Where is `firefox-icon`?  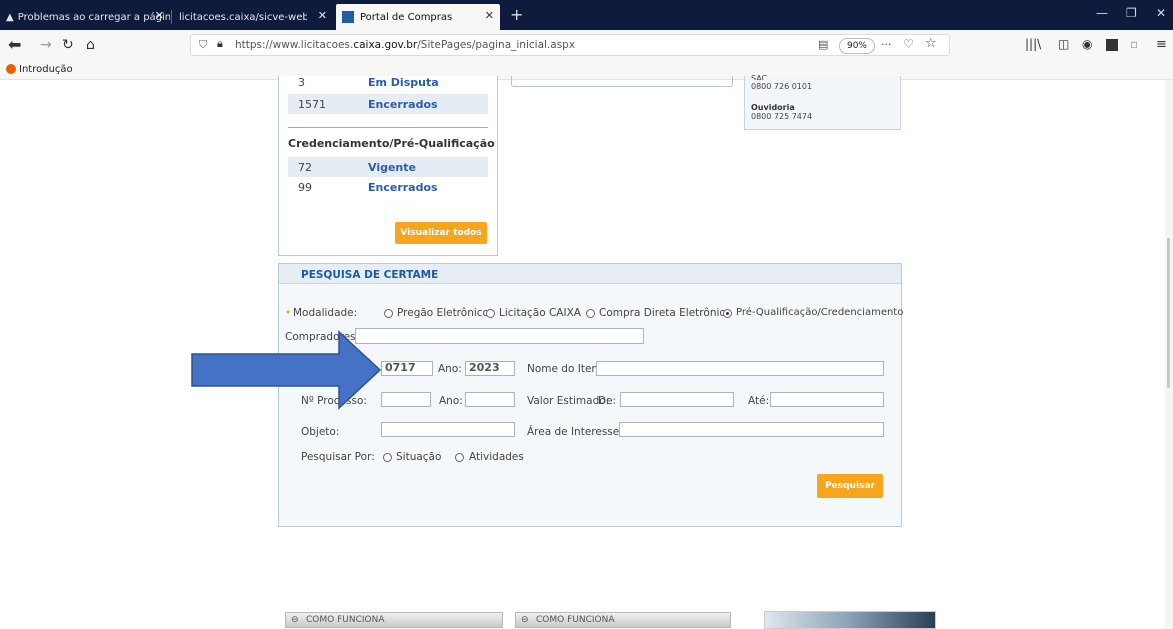 firefox-icon is located at coordinates (11, 69).